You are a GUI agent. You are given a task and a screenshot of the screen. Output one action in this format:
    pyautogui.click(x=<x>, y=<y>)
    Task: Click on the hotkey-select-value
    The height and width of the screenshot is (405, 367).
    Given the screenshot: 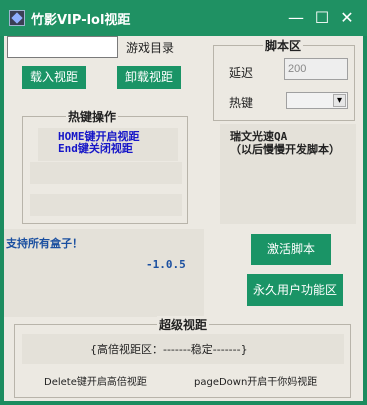 What is the action you would take?
    pyautogui.click(x=309, y=100)
    